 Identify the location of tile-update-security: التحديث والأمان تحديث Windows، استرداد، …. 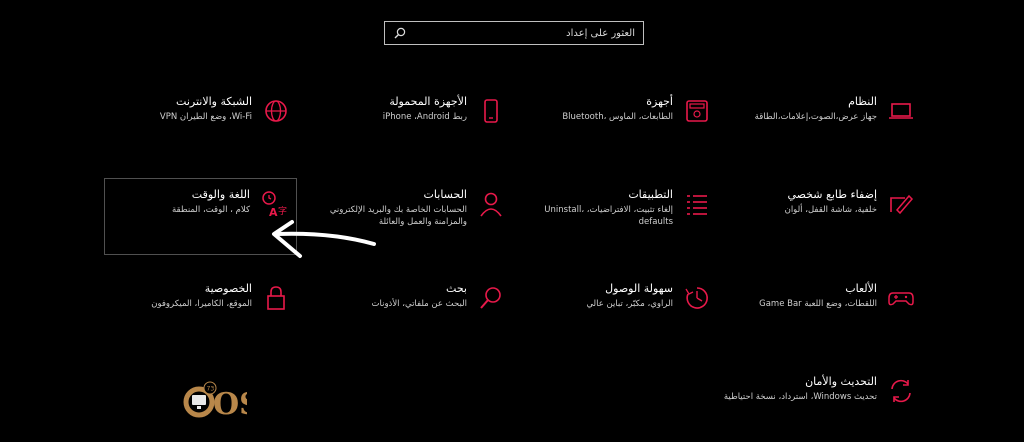
(812, 405).